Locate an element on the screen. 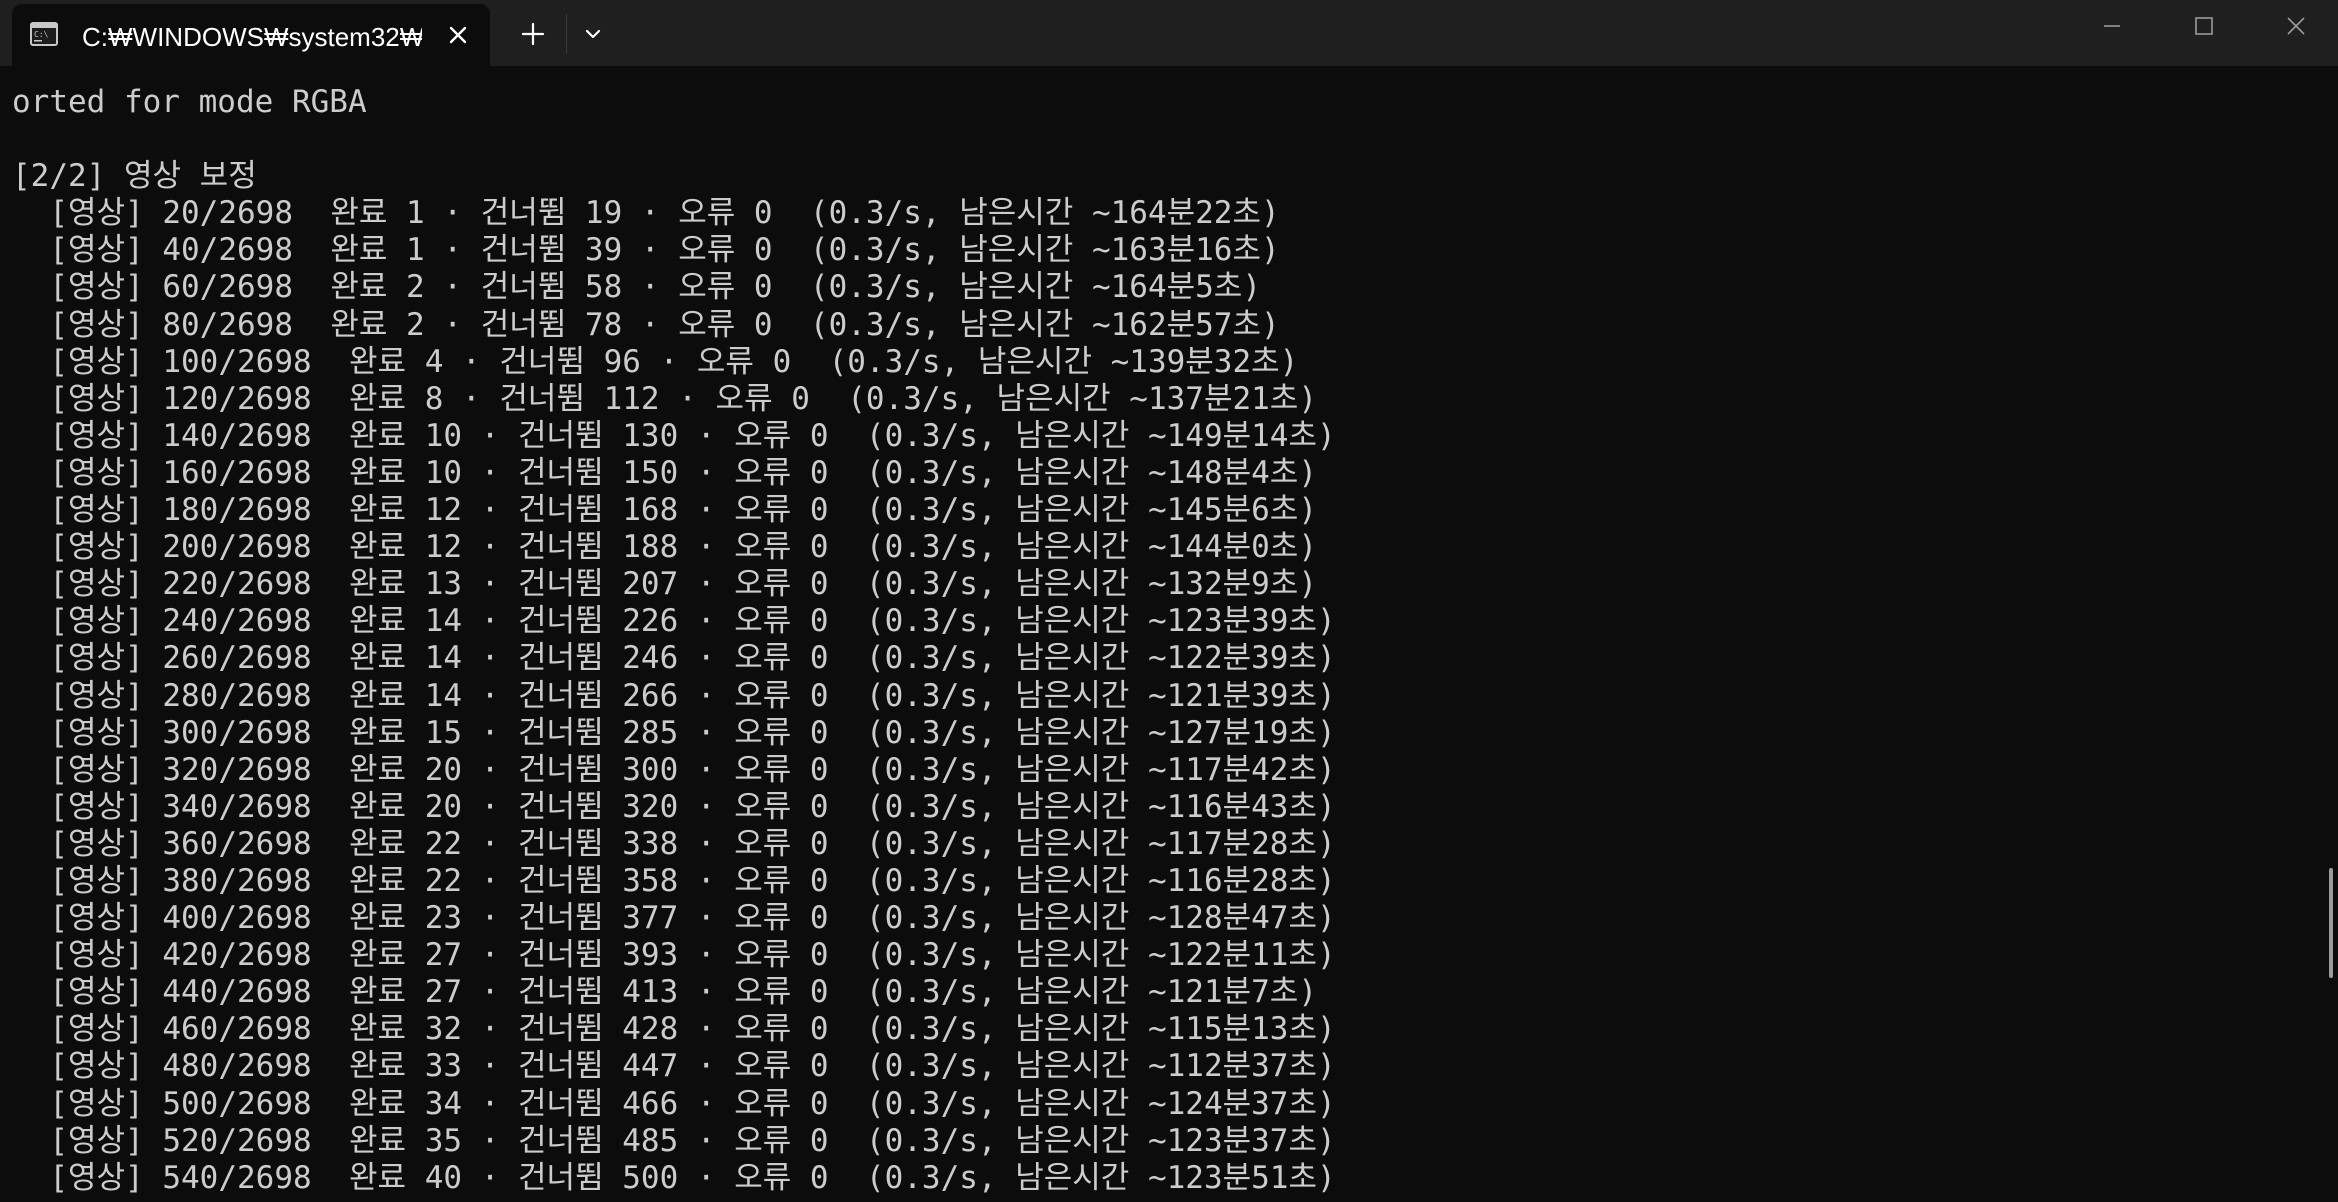  terminal-line: orted for mode RGBA is located at coordinates (189, 102).